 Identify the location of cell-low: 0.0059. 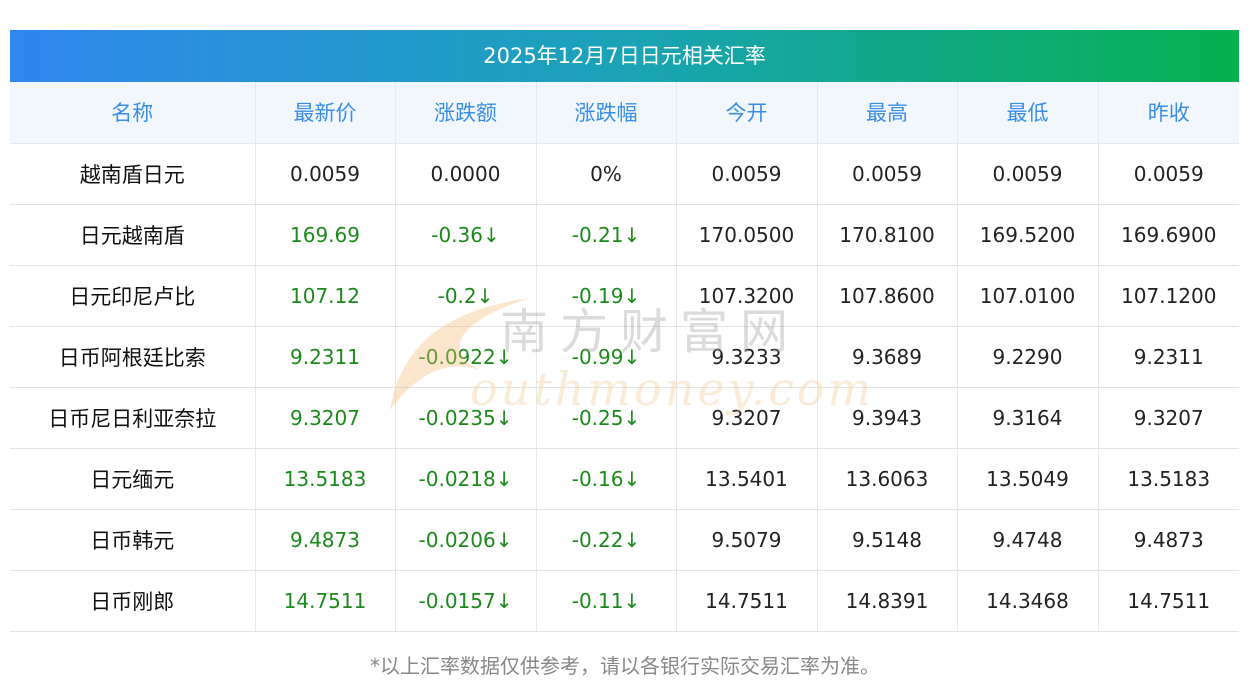
(1028, 174).